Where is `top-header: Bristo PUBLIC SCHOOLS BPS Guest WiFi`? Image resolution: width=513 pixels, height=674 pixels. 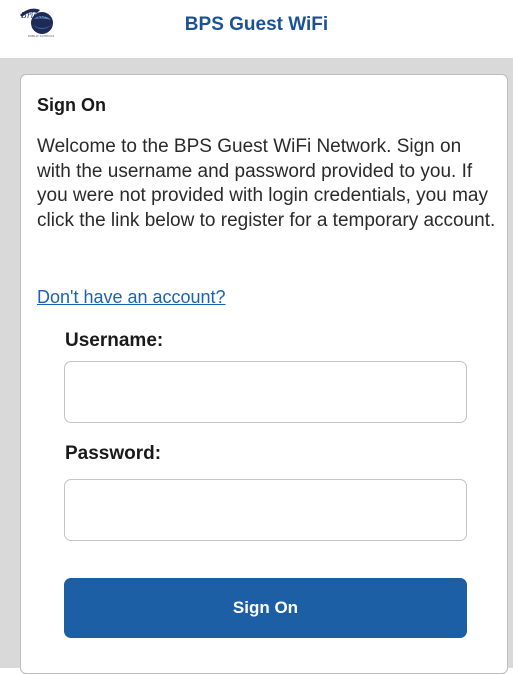
top-header: Bristo PUBLIC SCHOOLS BPS Guest WiFi is located at coordinates (256, 29).